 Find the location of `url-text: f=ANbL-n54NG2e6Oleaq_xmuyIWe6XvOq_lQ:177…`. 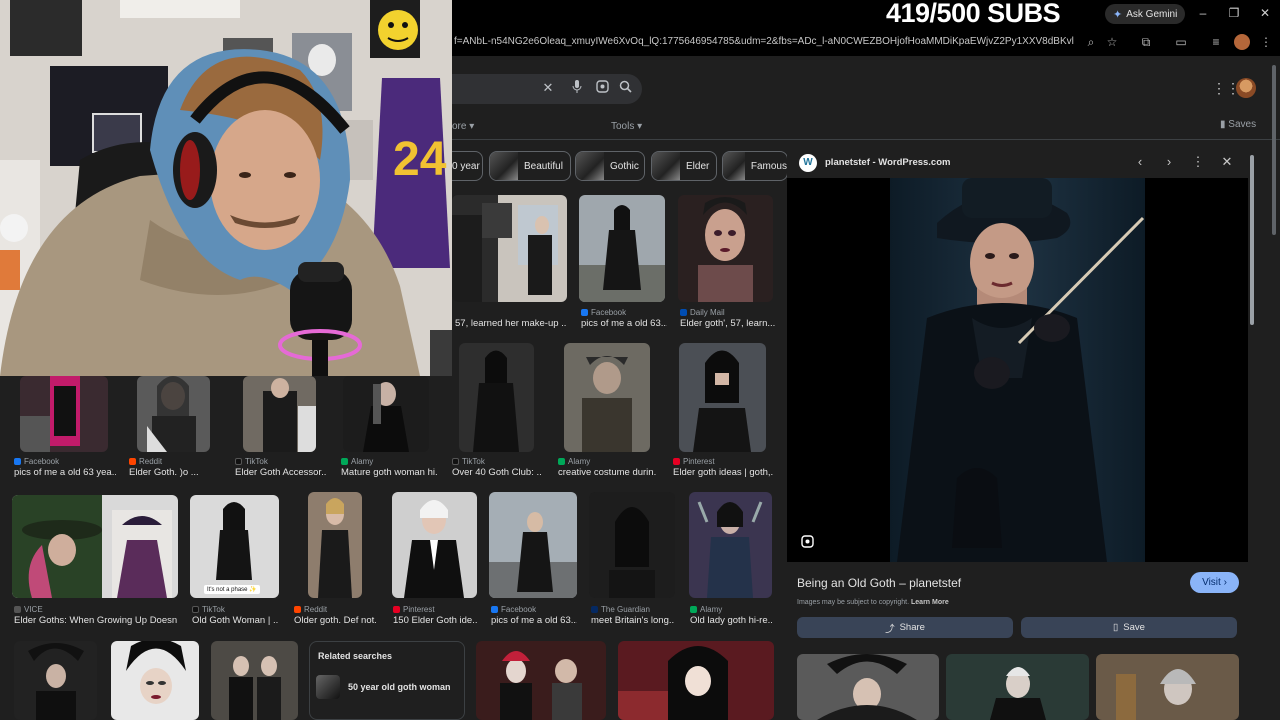

url-text: f=ANbL-n54NG2e6Oleaq_xmuyIWe6XvOq_lQ:177… is located at coordinates (764, 41).